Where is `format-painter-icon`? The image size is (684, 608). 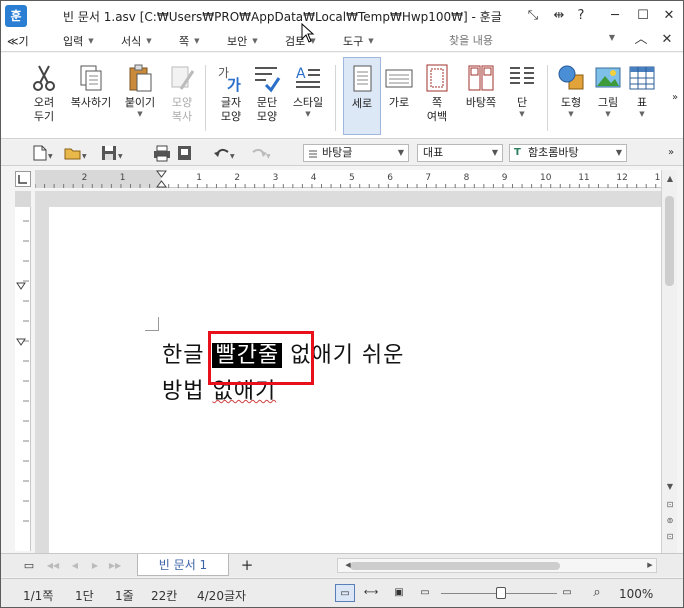 format-painter-icon is located at coordinates (182, 78).